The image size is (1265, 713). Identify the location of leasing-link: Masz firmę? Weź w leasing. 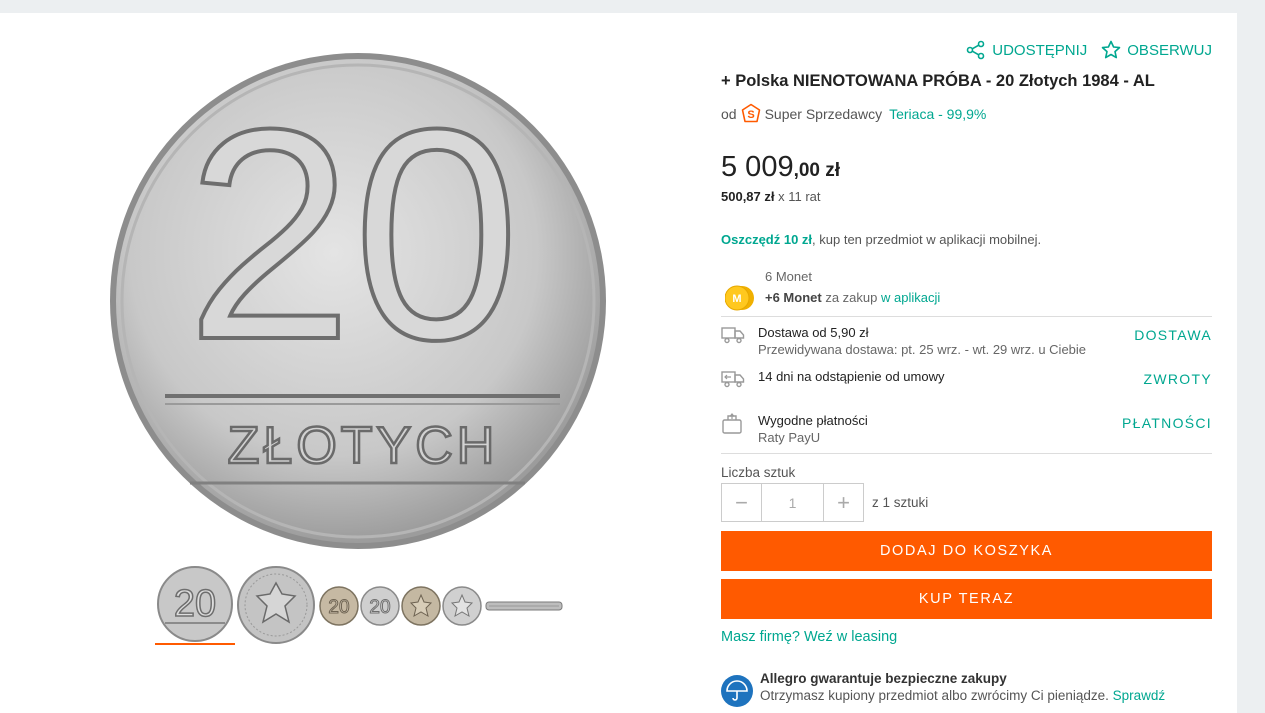
(809, 637).